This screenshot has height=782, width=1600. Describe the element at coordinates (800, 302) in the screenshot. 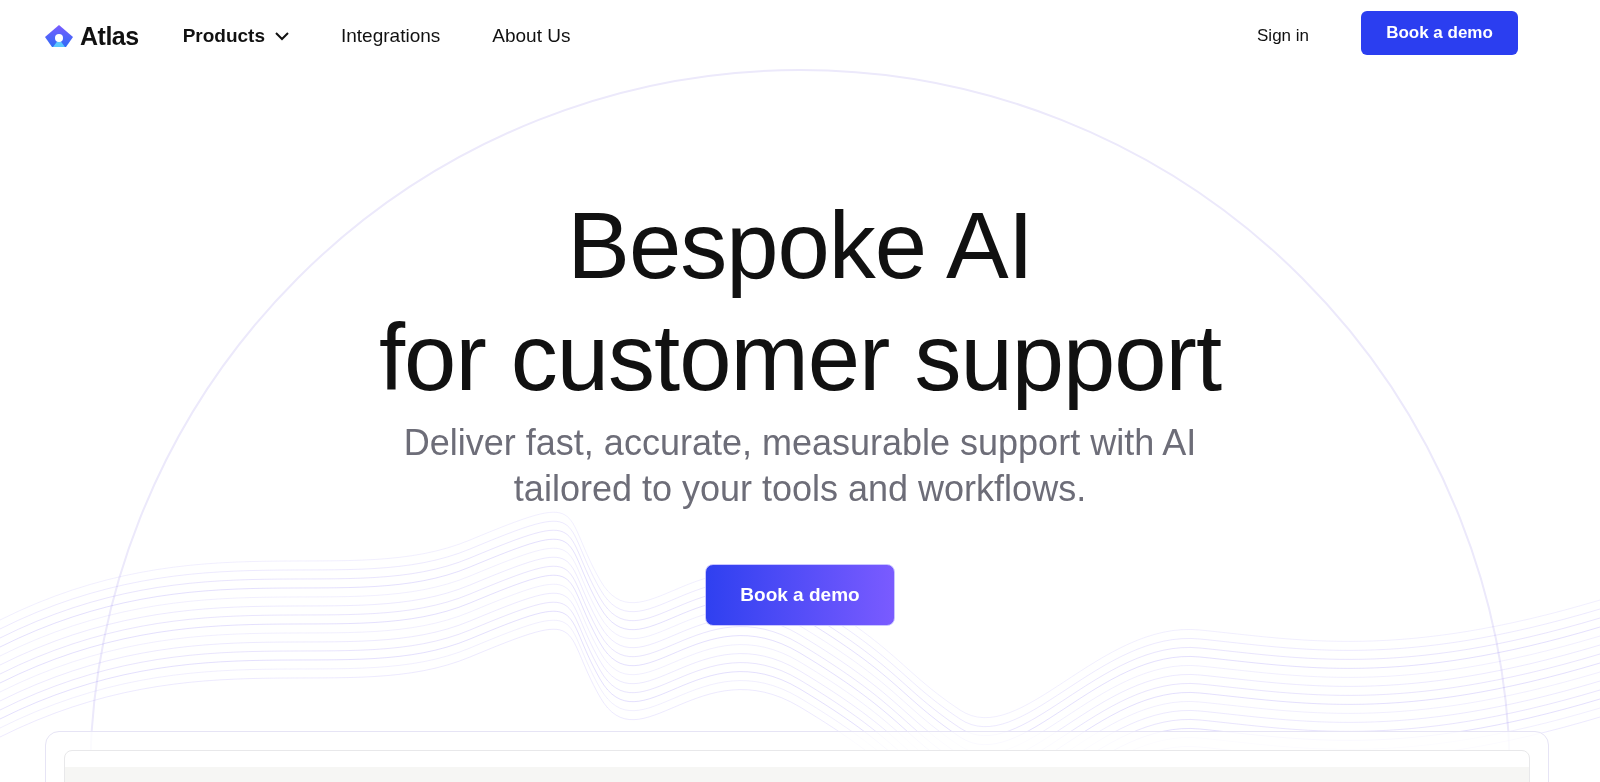

I see `hero-heading: Bespoke AI for customer support` at that location.